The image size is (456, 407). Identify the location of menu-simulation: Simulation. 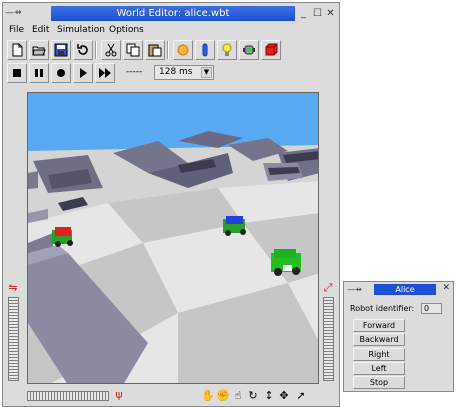
(81, 30).